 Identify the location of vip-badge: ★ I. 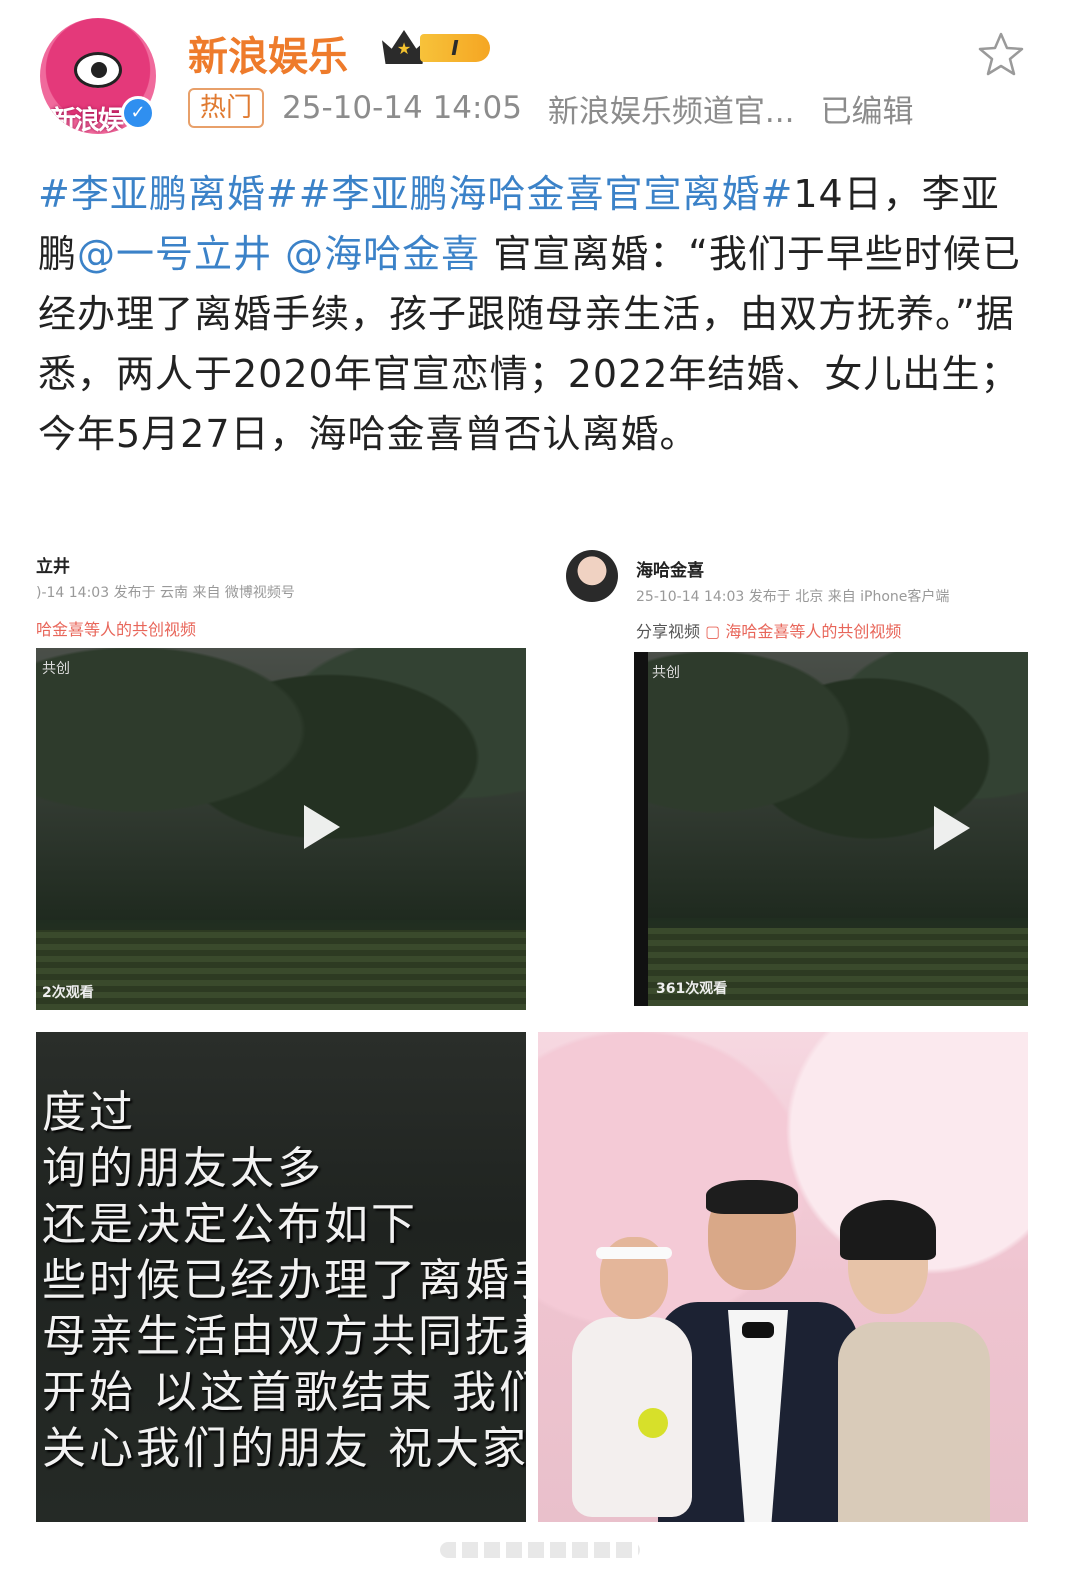
(437, 47).